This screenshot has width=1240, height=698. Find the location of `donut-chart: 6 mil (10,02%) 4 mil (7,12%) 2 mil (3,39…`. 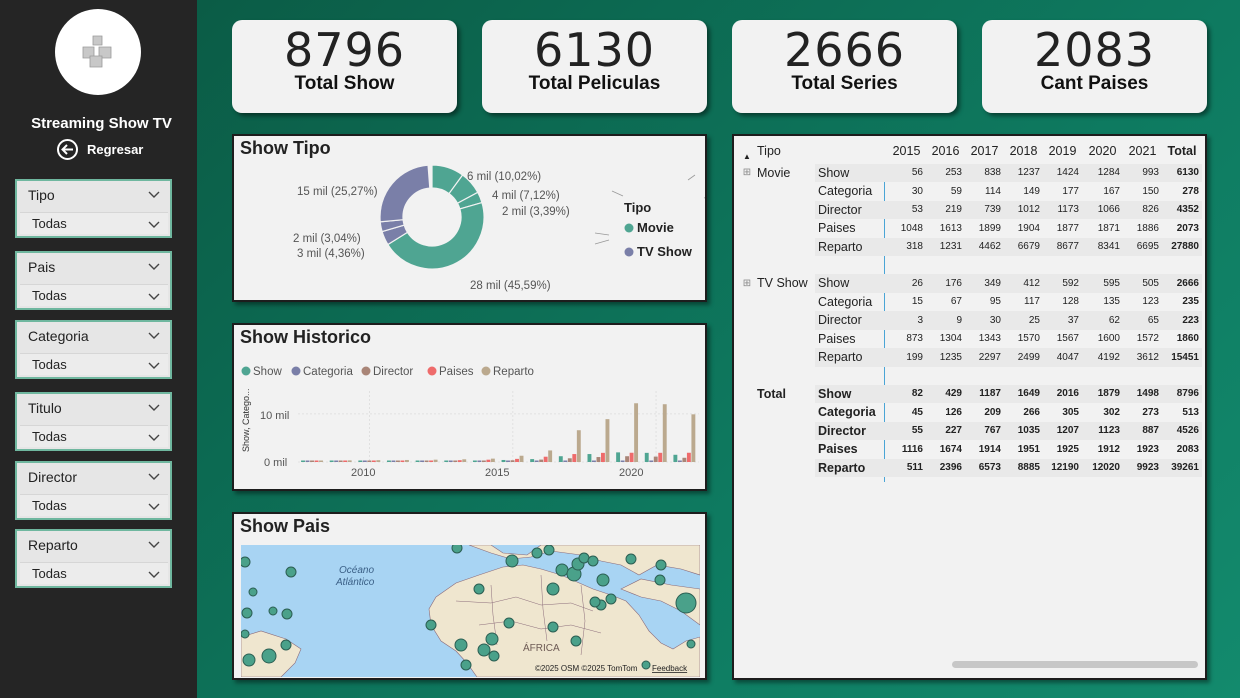

donut-chart: 6 mil (10,02%) 4 mil (7,12%) 2 mil (3,39… is located at coordinates (469, 218).